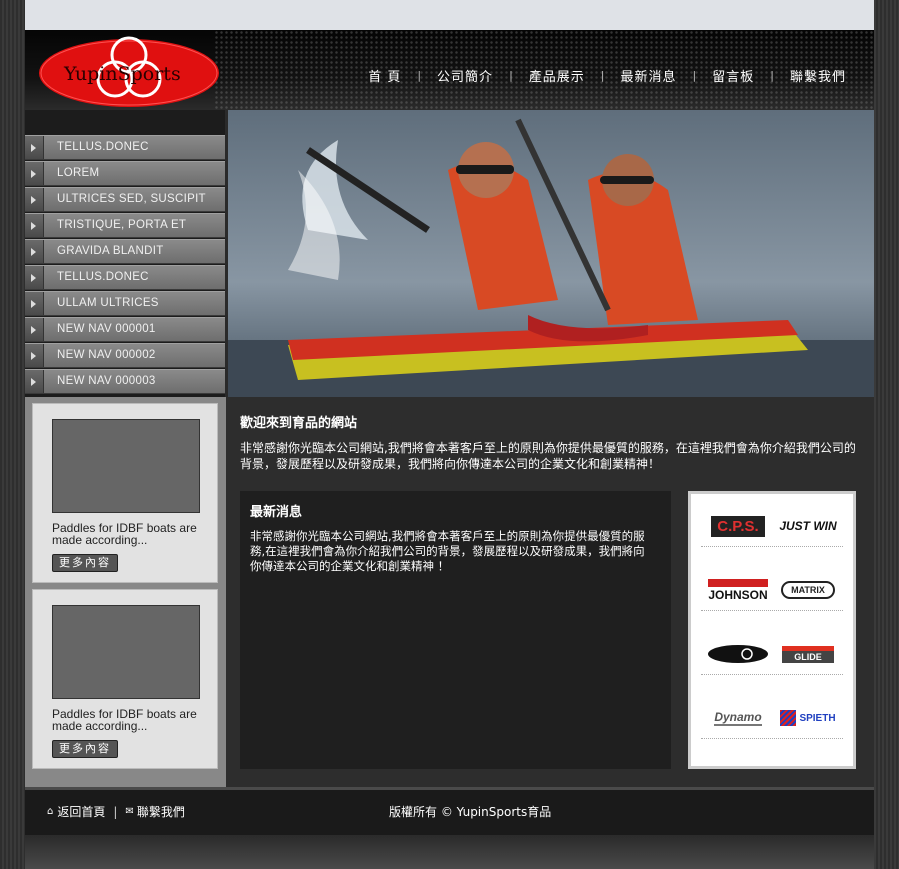 This screenshot has height=869, width=899. I want to click on back-home-link: ⌂ 返回首頁, so click(76, 811).